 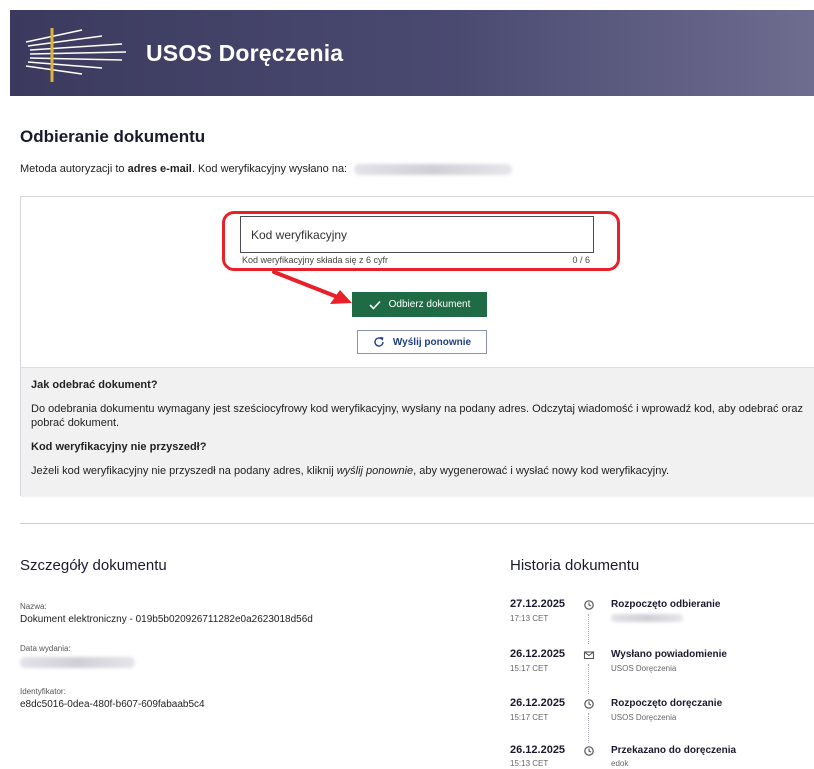 What do you see at coordinates (417, 523) in the screenshot?
I see `section-divider` at bounding box center [417, 523].